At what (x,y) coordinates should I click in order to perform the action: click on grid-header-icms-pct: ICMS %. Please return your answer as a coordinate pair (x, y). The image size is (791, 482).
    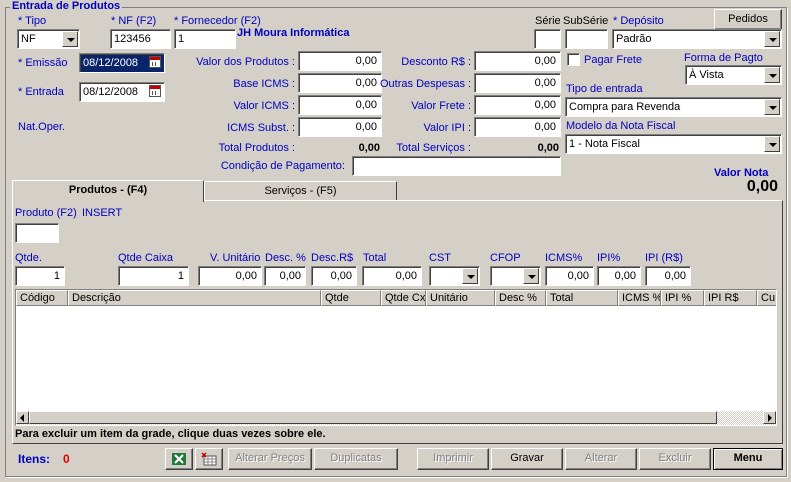
    Looking at the image, I should click on (639, 298).